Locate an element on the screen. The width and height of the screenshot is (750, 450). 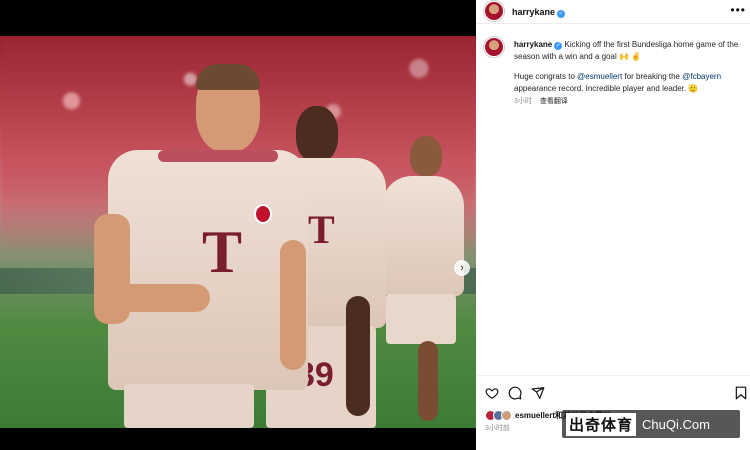
heart-icon is located at coordinates (492, 394).